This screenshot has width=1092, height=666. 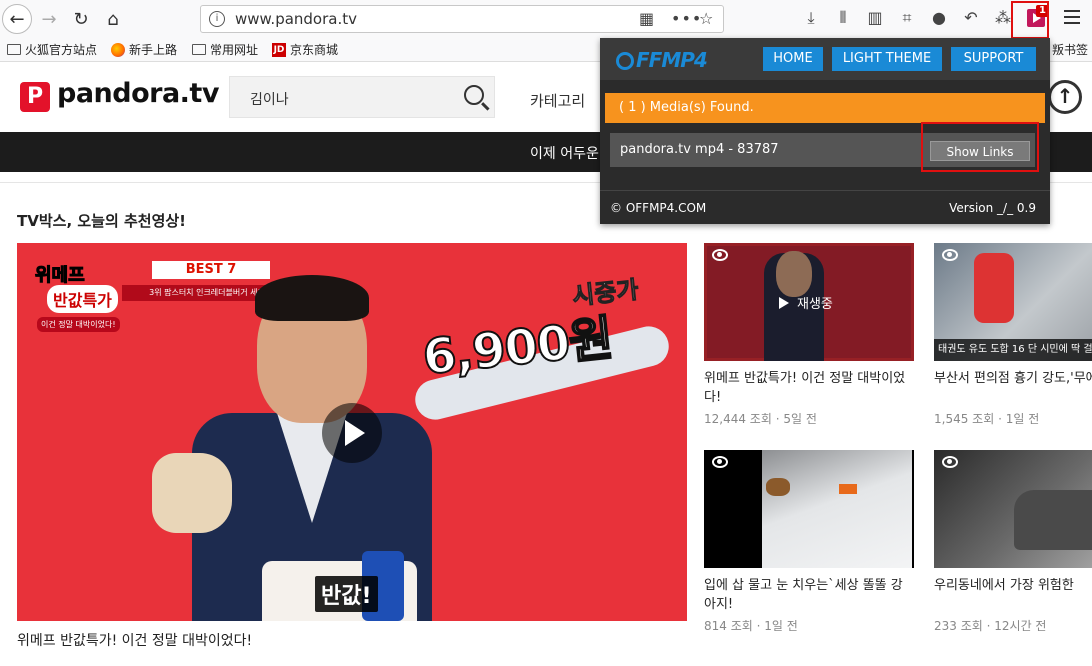 What do you see at coordinates (825, 108) in the screenshot?
I see `media-found-banner: ( 1 ) Media(s) Found.` at bounding box center [825, 108].